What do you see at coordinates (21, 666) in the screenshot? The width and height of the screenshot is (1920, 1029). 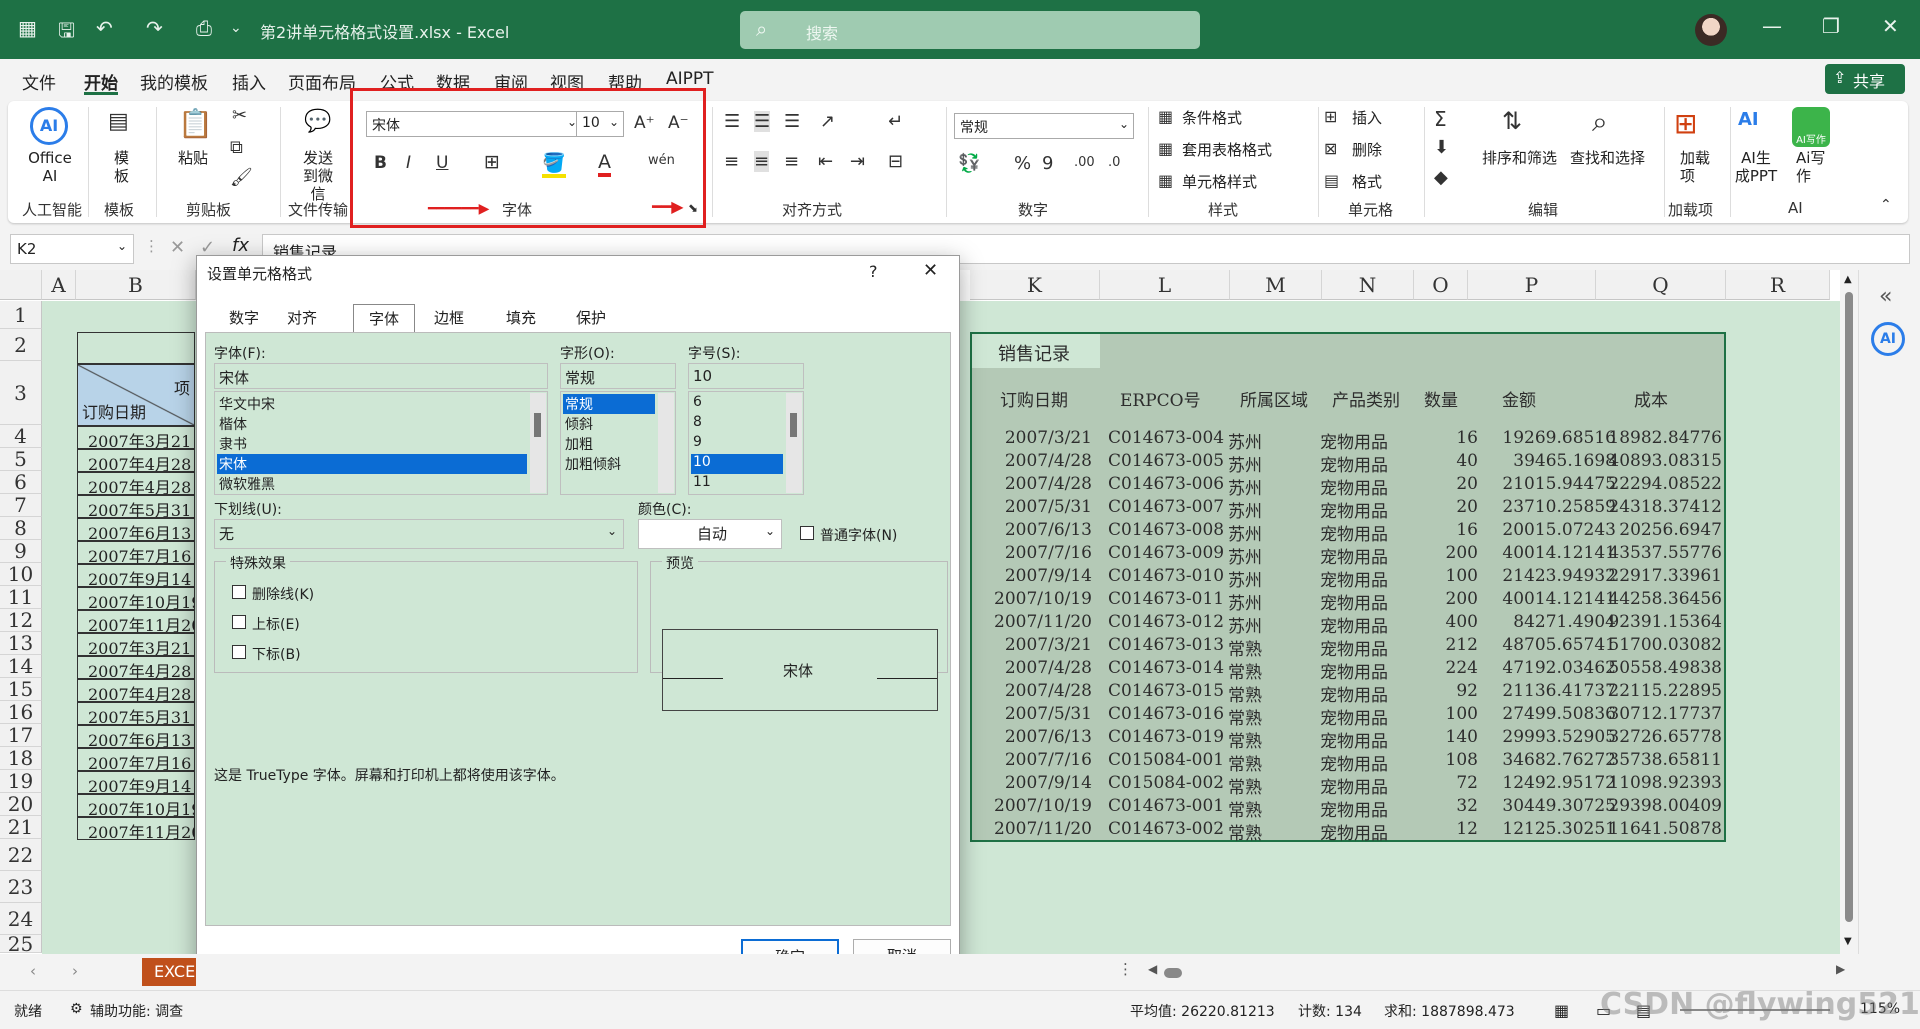 I see `row-header: 14` at bounding box center [21, 666].